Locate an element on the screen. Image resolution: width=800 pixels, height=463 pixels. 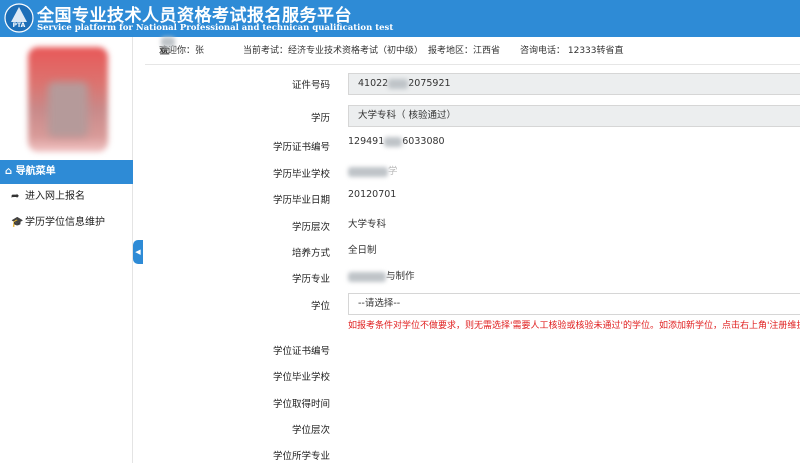
sidebar-item-online-registration: ➦ 进入网上报名 is located at coordinates (66, 197).